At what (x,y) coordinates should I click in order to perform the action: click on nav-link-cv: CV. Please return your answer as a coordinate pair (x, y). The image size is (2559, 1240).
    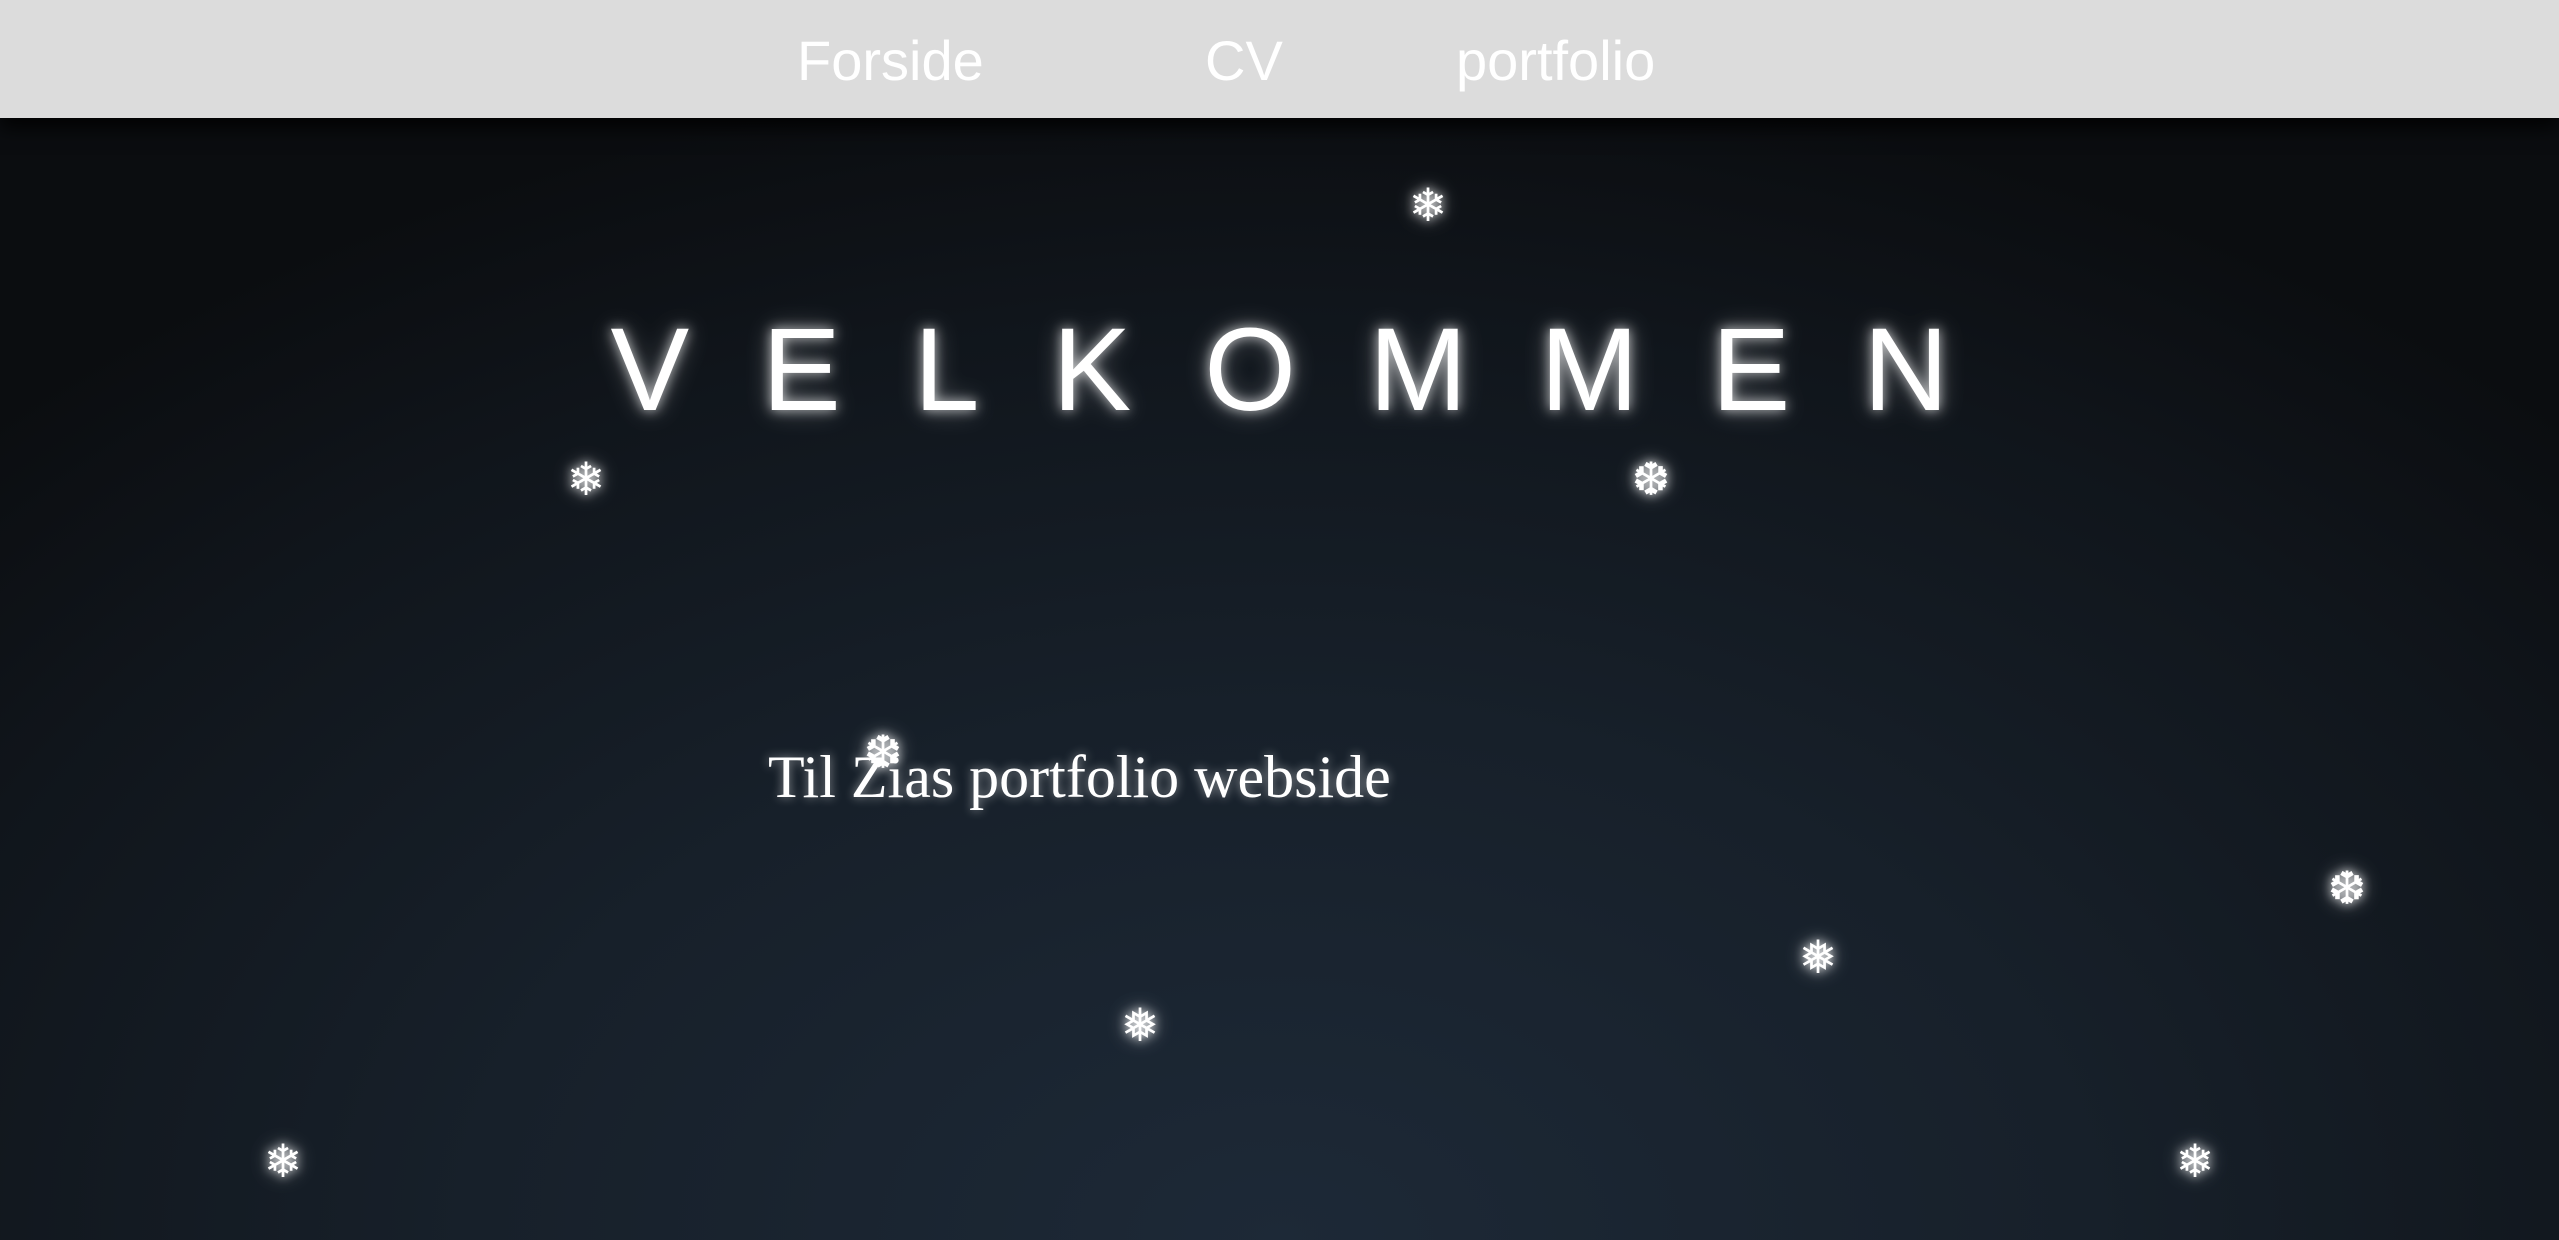
    Looking at the image, I should click on (1244, 61).